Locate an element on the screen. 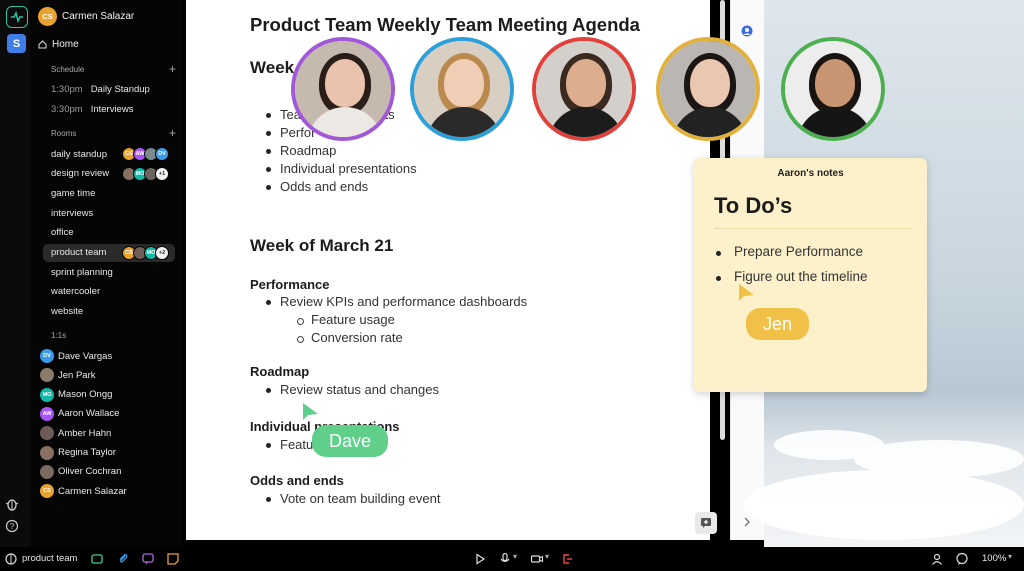  dave-cursor-label: Dave is located at coordinates (350, 441).